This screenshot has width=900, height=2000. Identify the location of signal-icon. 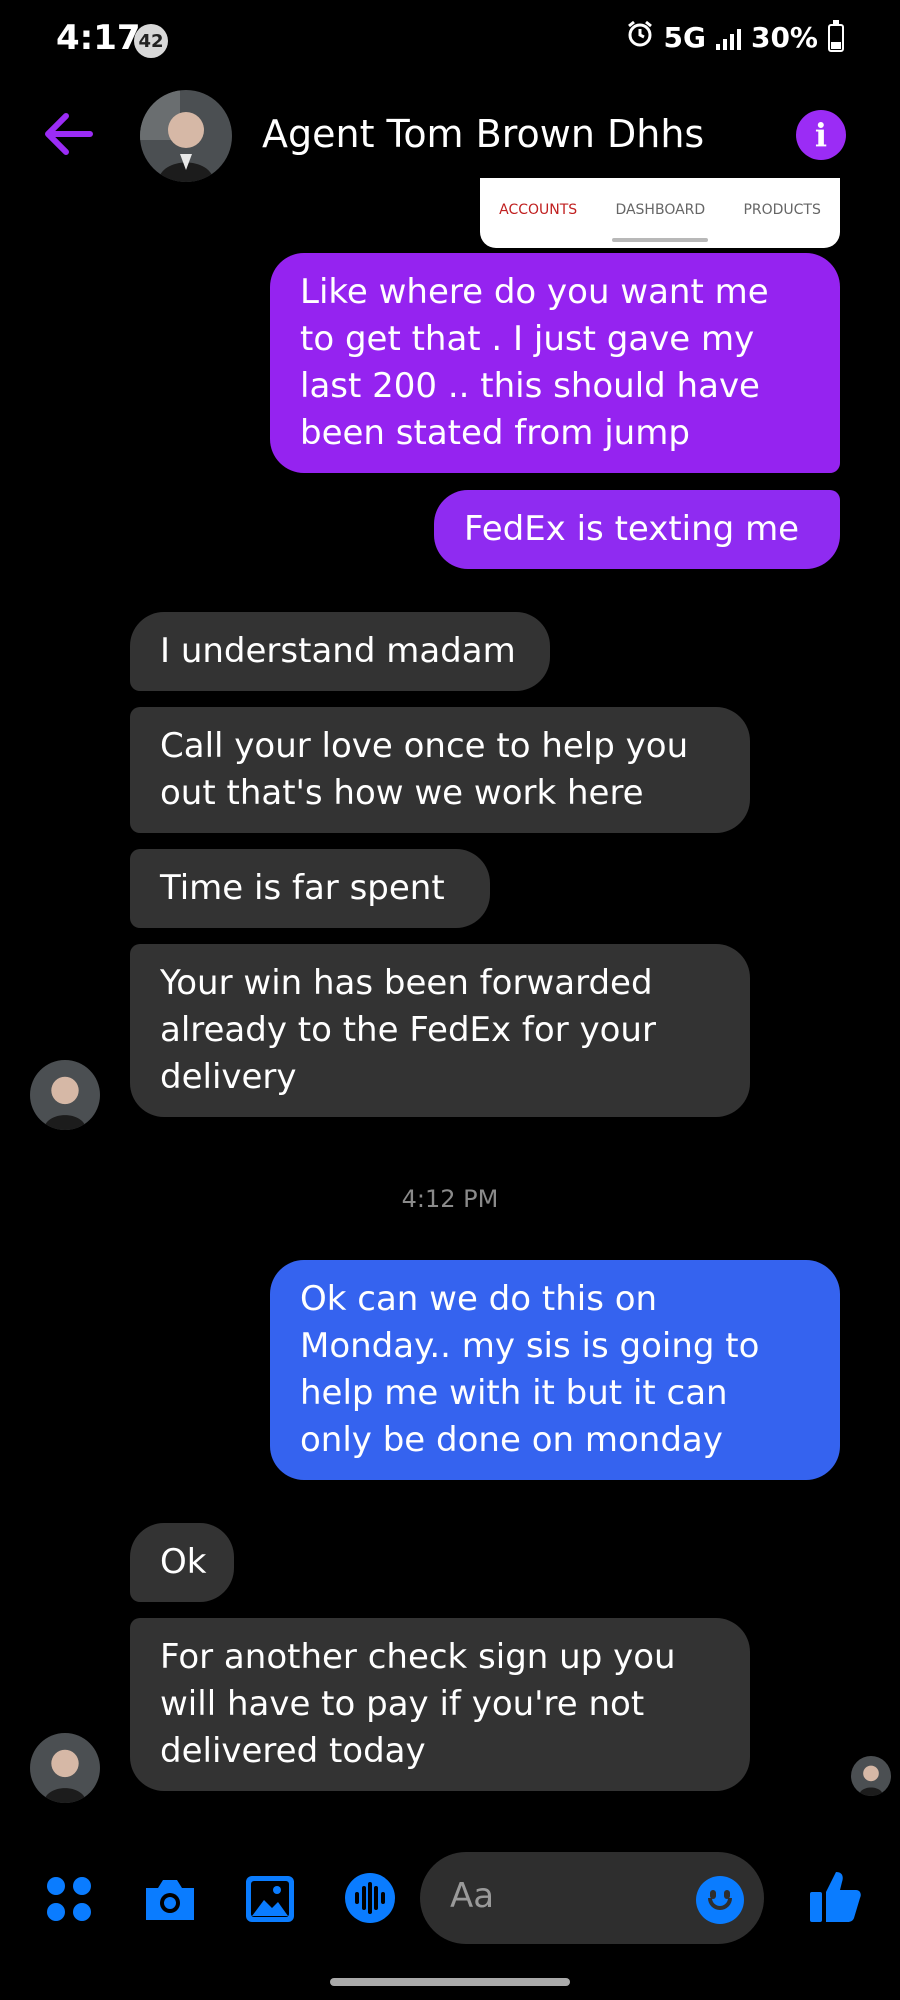
(728, 38).